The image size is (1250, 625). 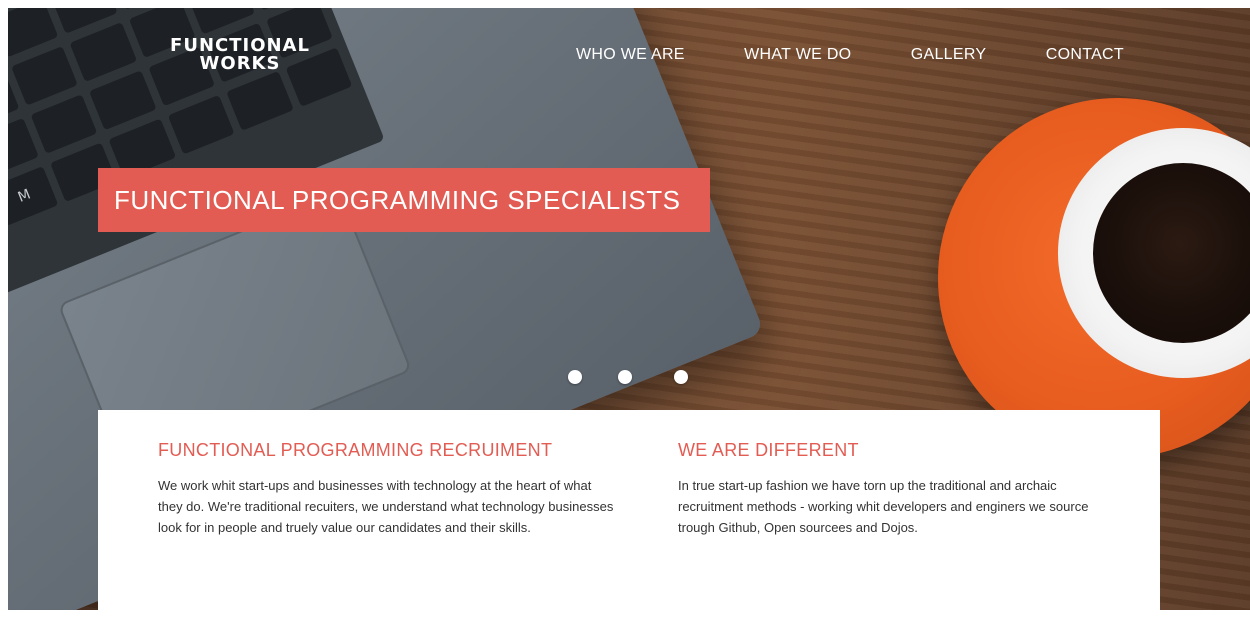 What do you see at coordinates (397, 199) in the screenshot?
I see `hero-title: FUNCTIONAL PROGRAMMING SPECIALISTS` at bounding box center [397, 199].